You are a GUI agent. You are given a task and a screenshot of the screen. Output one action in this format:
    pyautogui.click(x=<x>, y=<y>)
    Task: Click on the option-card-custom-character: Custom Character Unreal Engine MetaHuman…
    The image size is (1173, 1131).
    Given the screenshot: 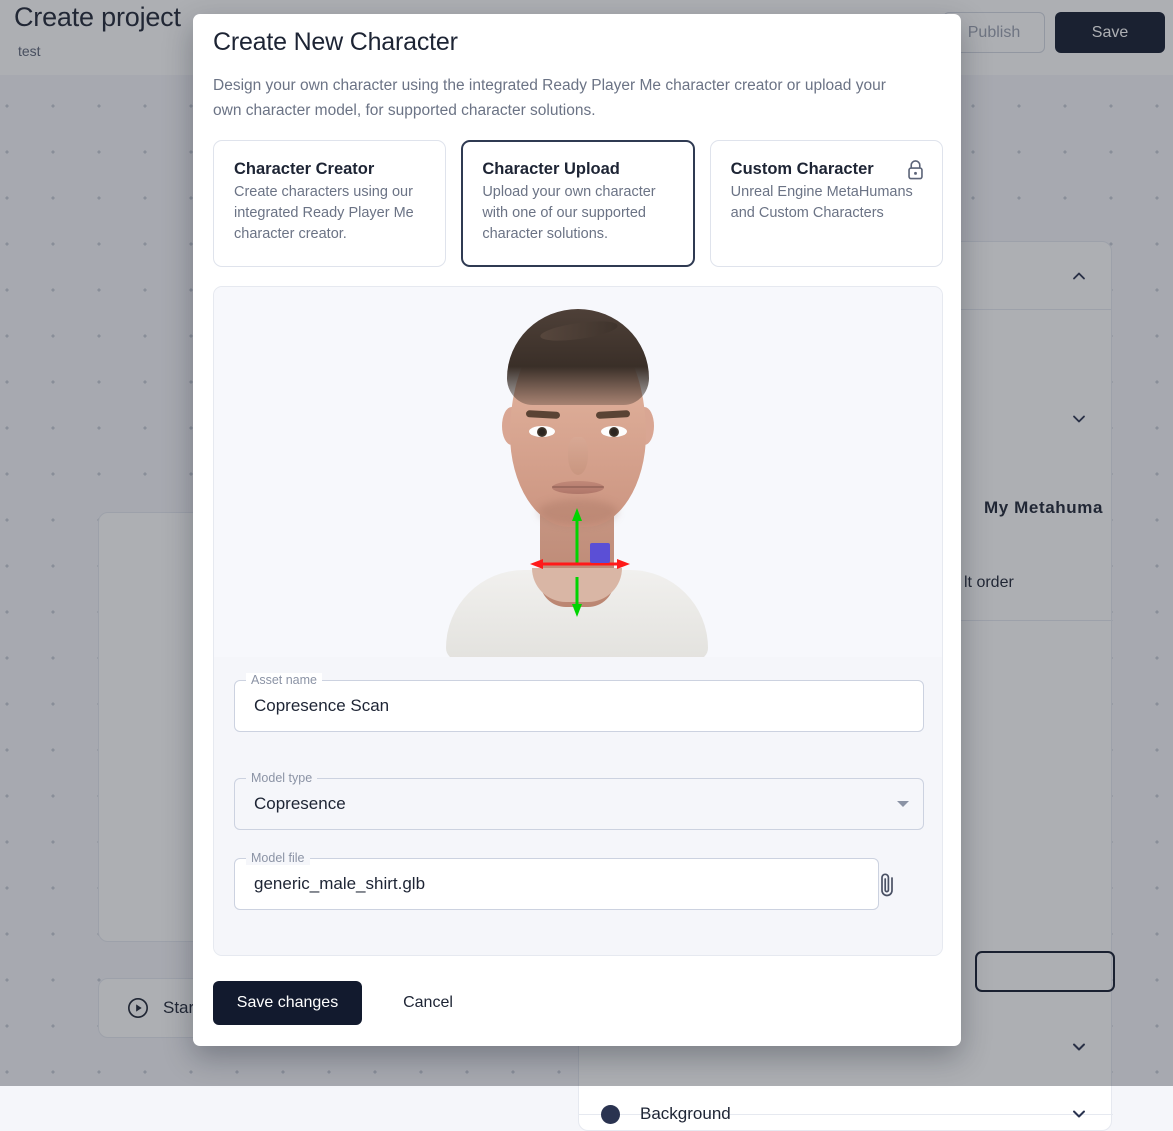 What is the action you would take?
    pyautogui.click(x=826, y=203)
    